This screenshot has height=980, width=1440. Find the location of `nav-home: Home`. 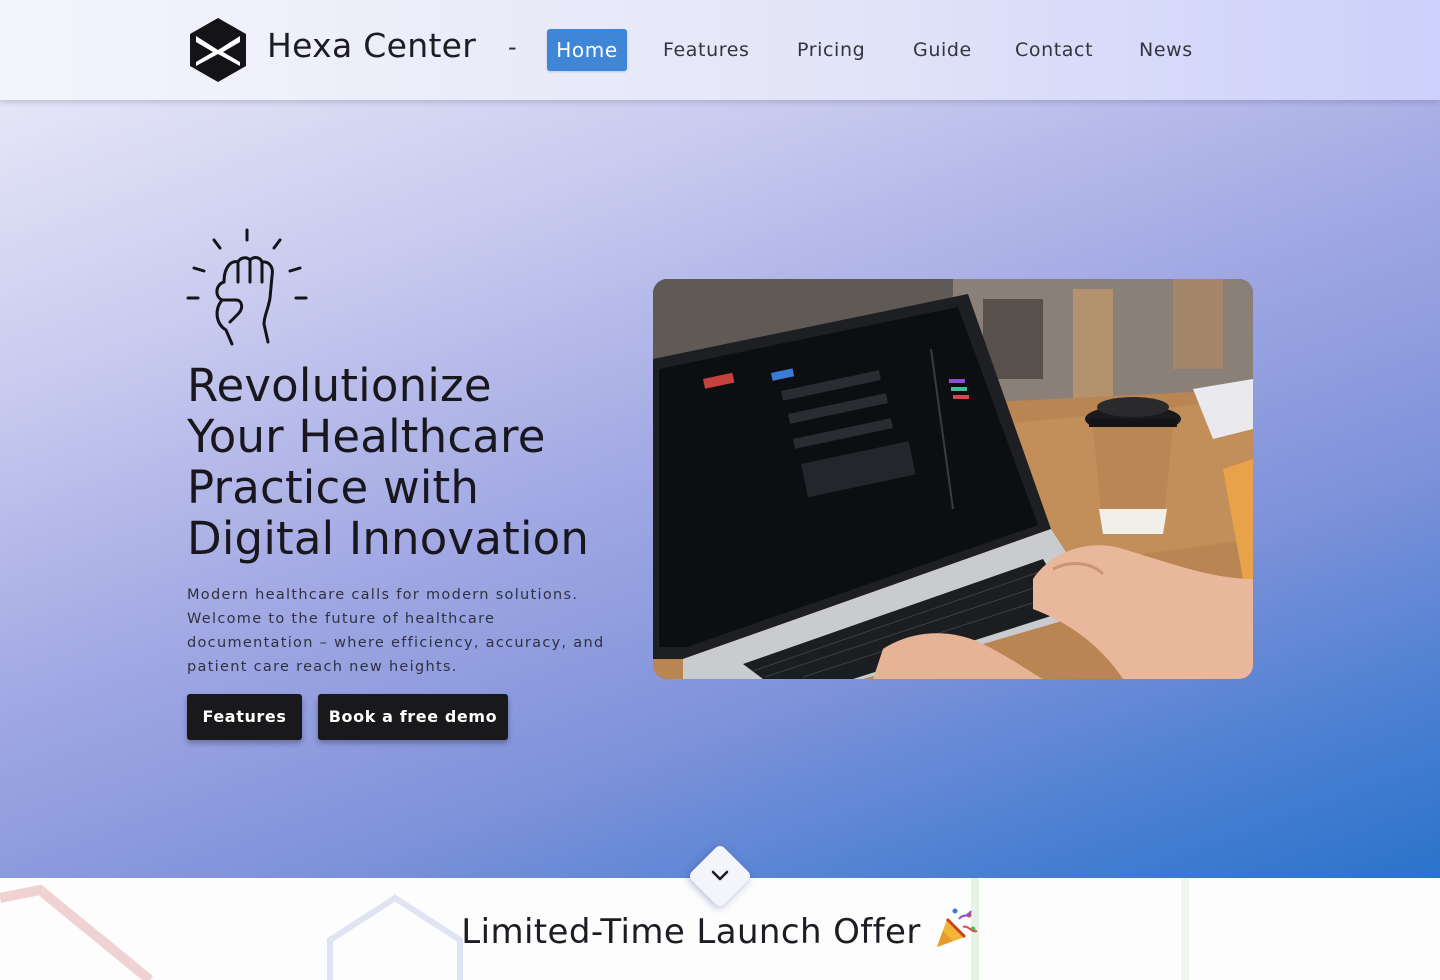

nav-home: Home is located at coordinates (587, 50).